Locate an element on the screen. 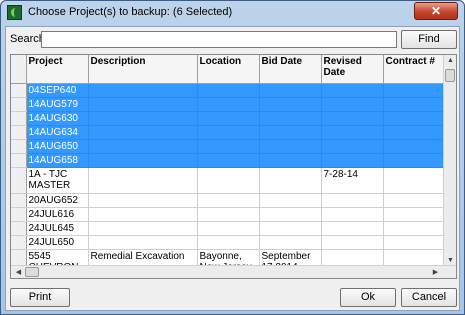 The height and width of the screenshot is (315, 465). ok-button: Ok is located at coordinates (368, 297).